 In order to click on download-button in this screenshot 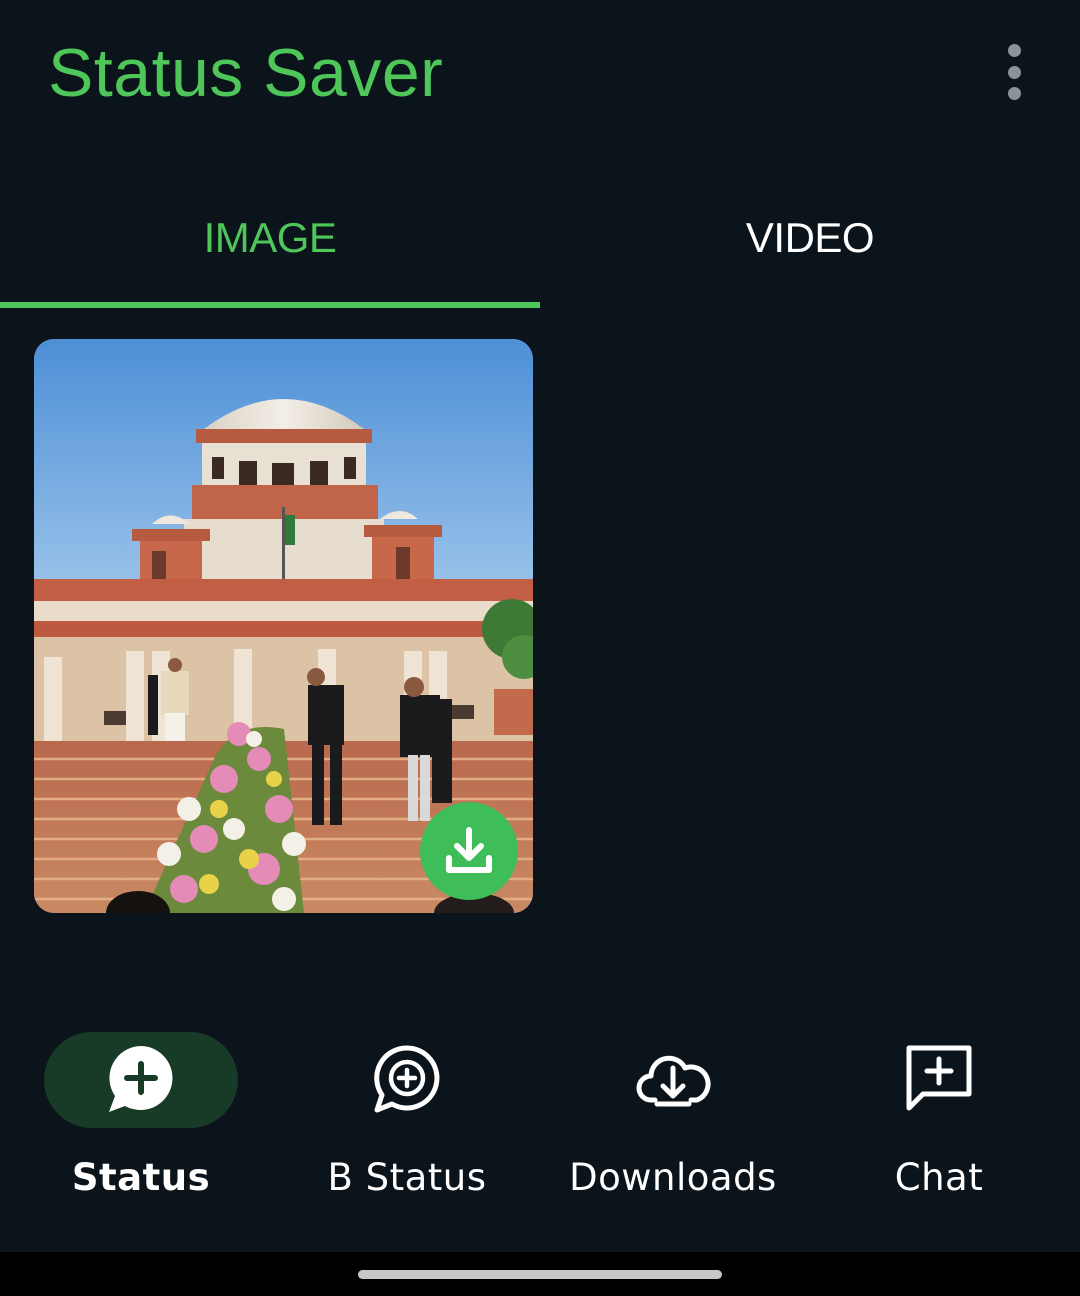, I will do `click(469, 851)`.